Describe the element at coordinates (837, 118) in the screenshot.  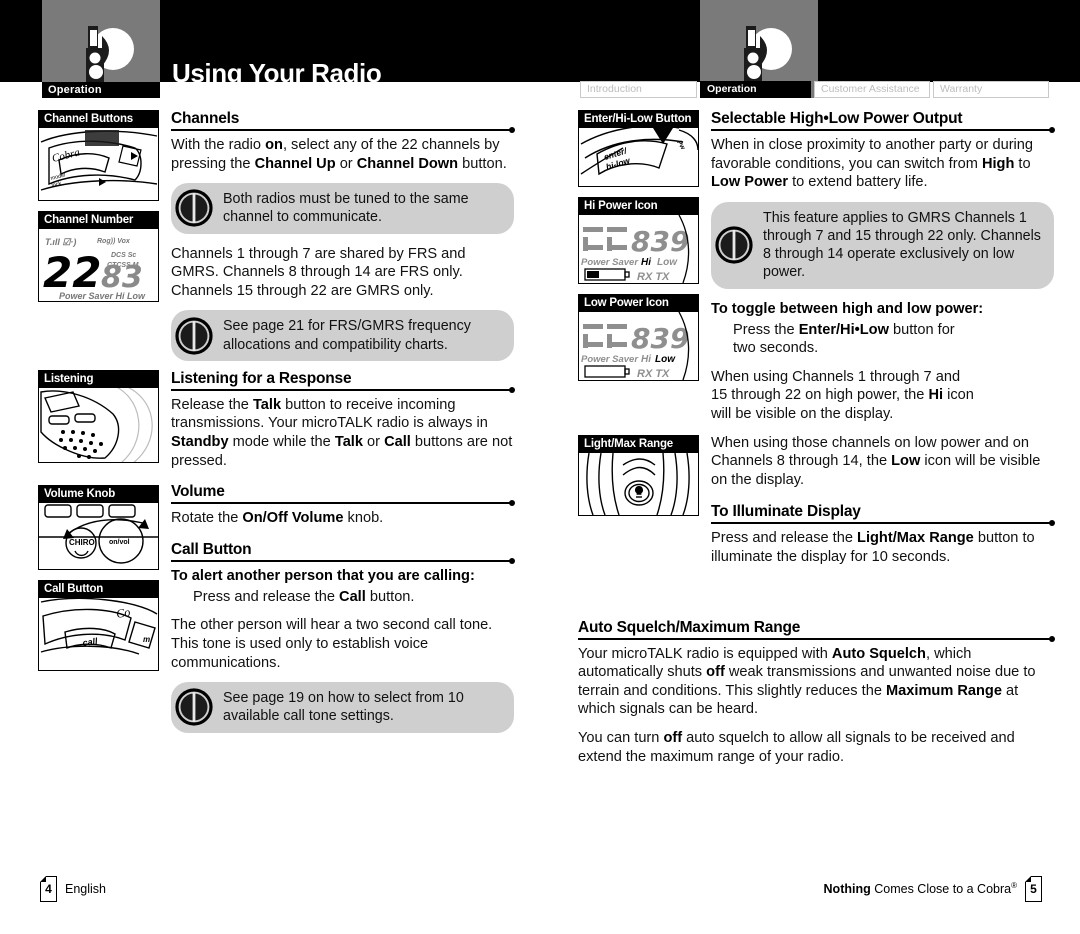
I see `heading-selectable-high-low-power: Selectable High•Low Power Output` at that location.